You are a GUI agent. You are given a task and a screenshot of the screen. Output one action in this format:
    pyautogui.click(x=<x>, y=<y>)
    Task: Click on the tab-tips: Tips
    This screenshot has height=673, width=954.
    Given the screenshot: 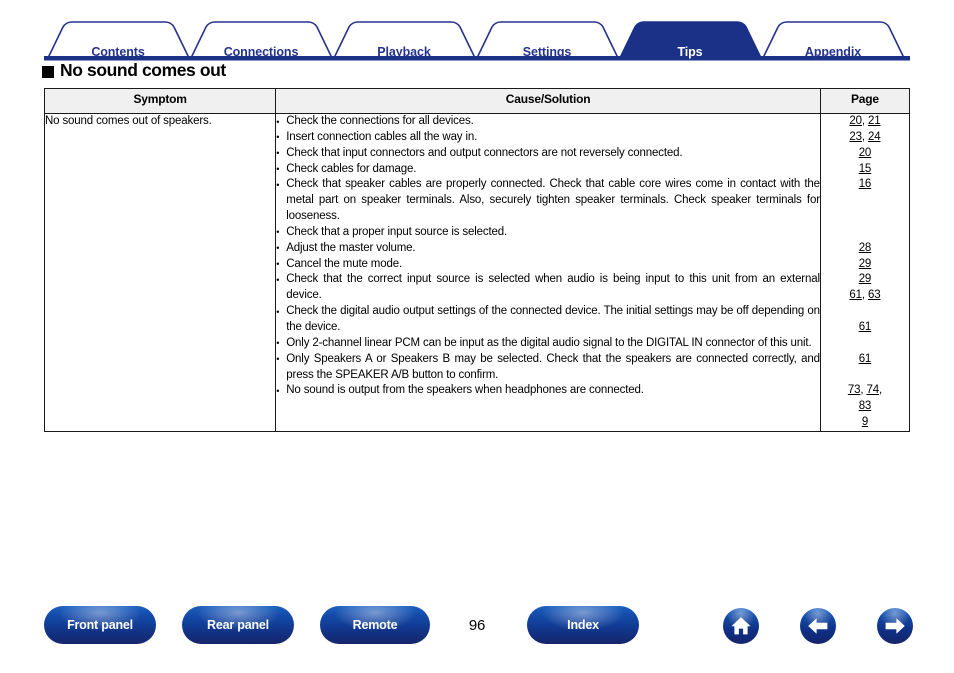 What is the action you would take?
    pyautogui.click(x=689, y=52)
    